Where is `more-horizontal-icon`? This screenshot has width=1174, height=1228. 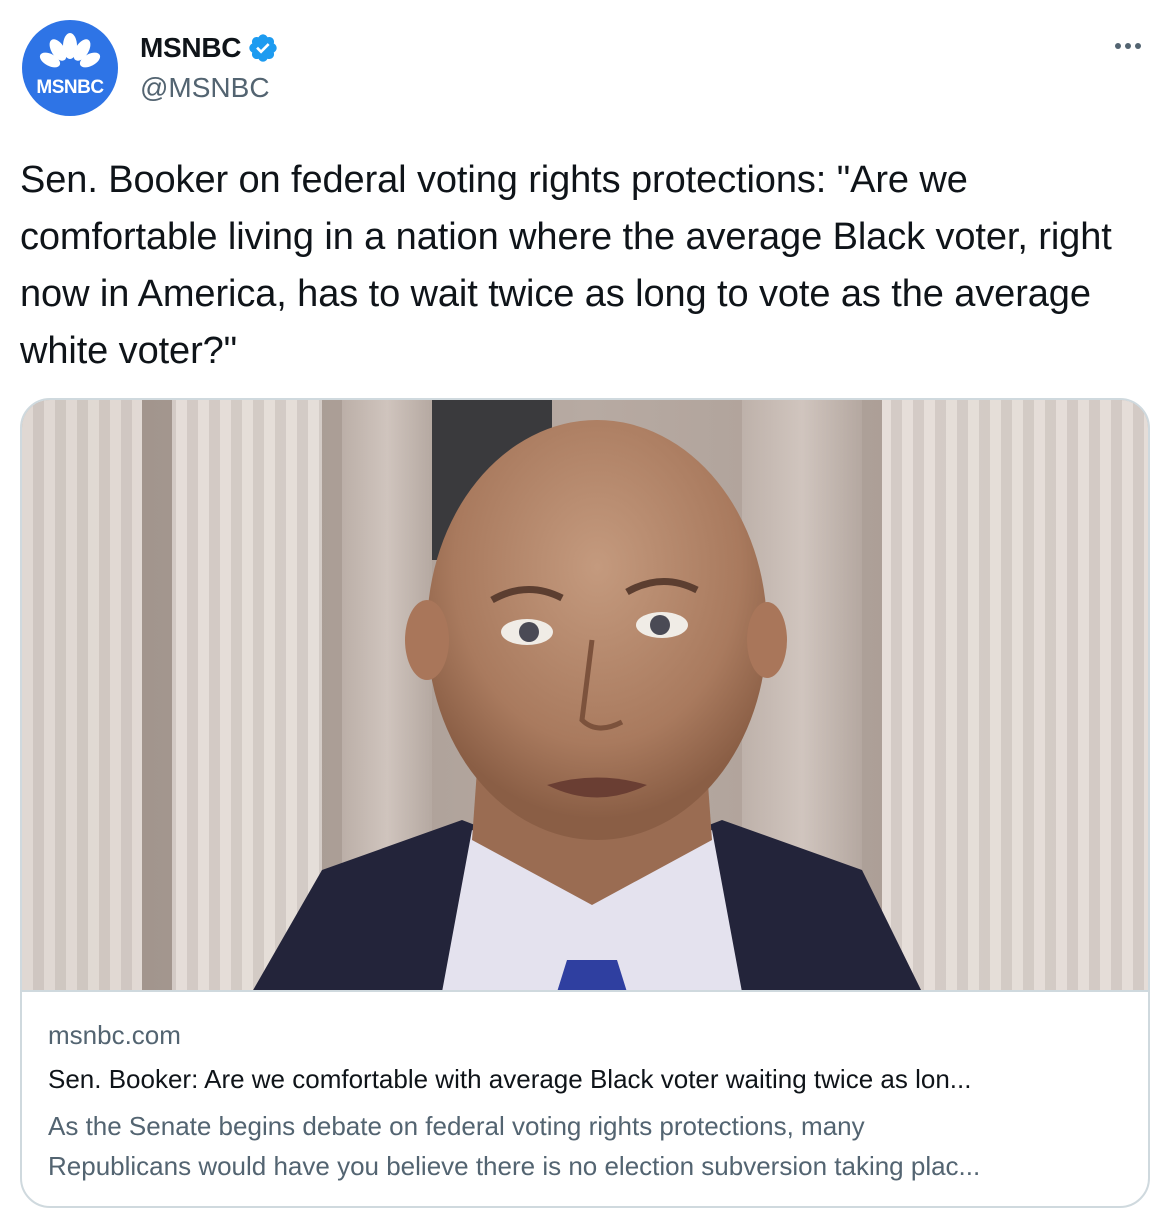 more-horizontal-icon is located at coordinates (1128, 46).